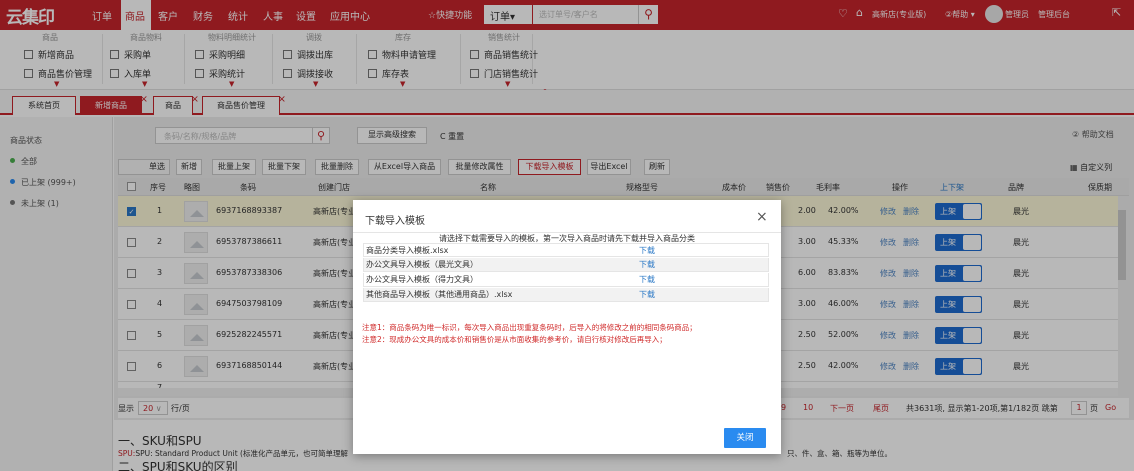  What do you see at coordinates (566, 280) in the screenshot?
I see `template-row: 办公文具导入模板（得力文具） 下载` at bounding box center [566, 280].